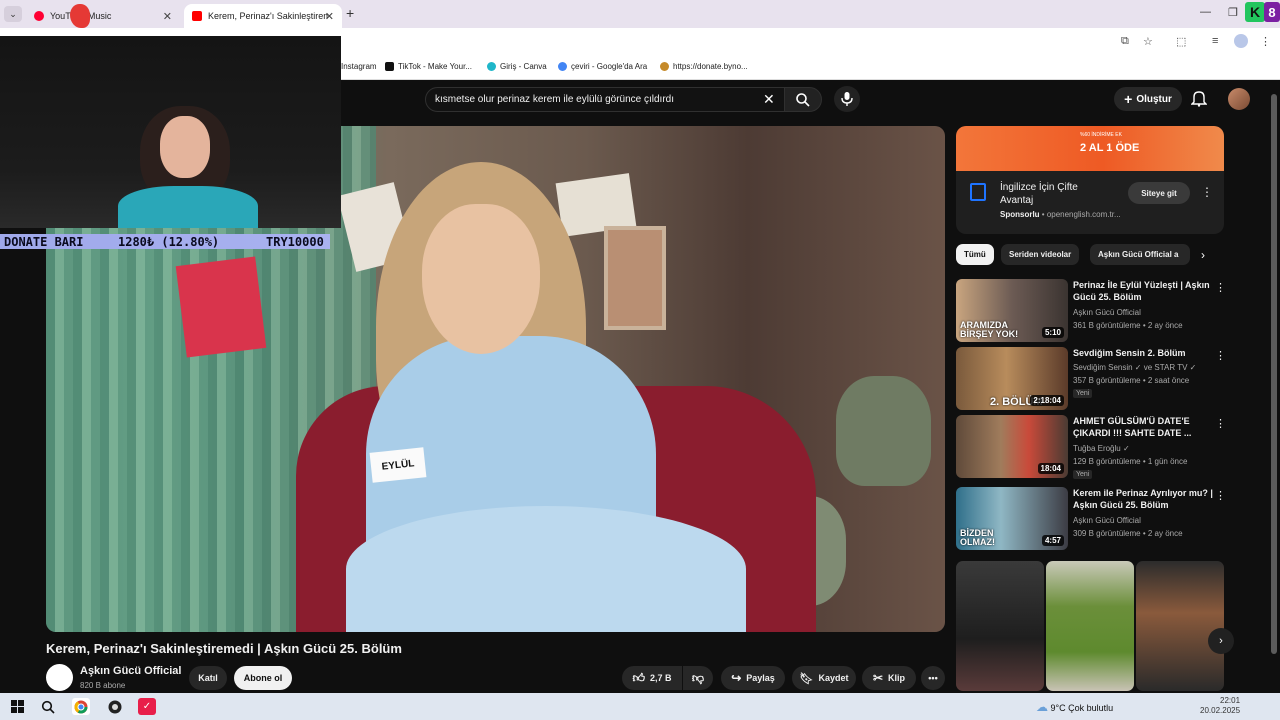  Describe the element at coordinates (1012, 446) in the screenshot. I see `video-thumbnail: 18:04` at that location.